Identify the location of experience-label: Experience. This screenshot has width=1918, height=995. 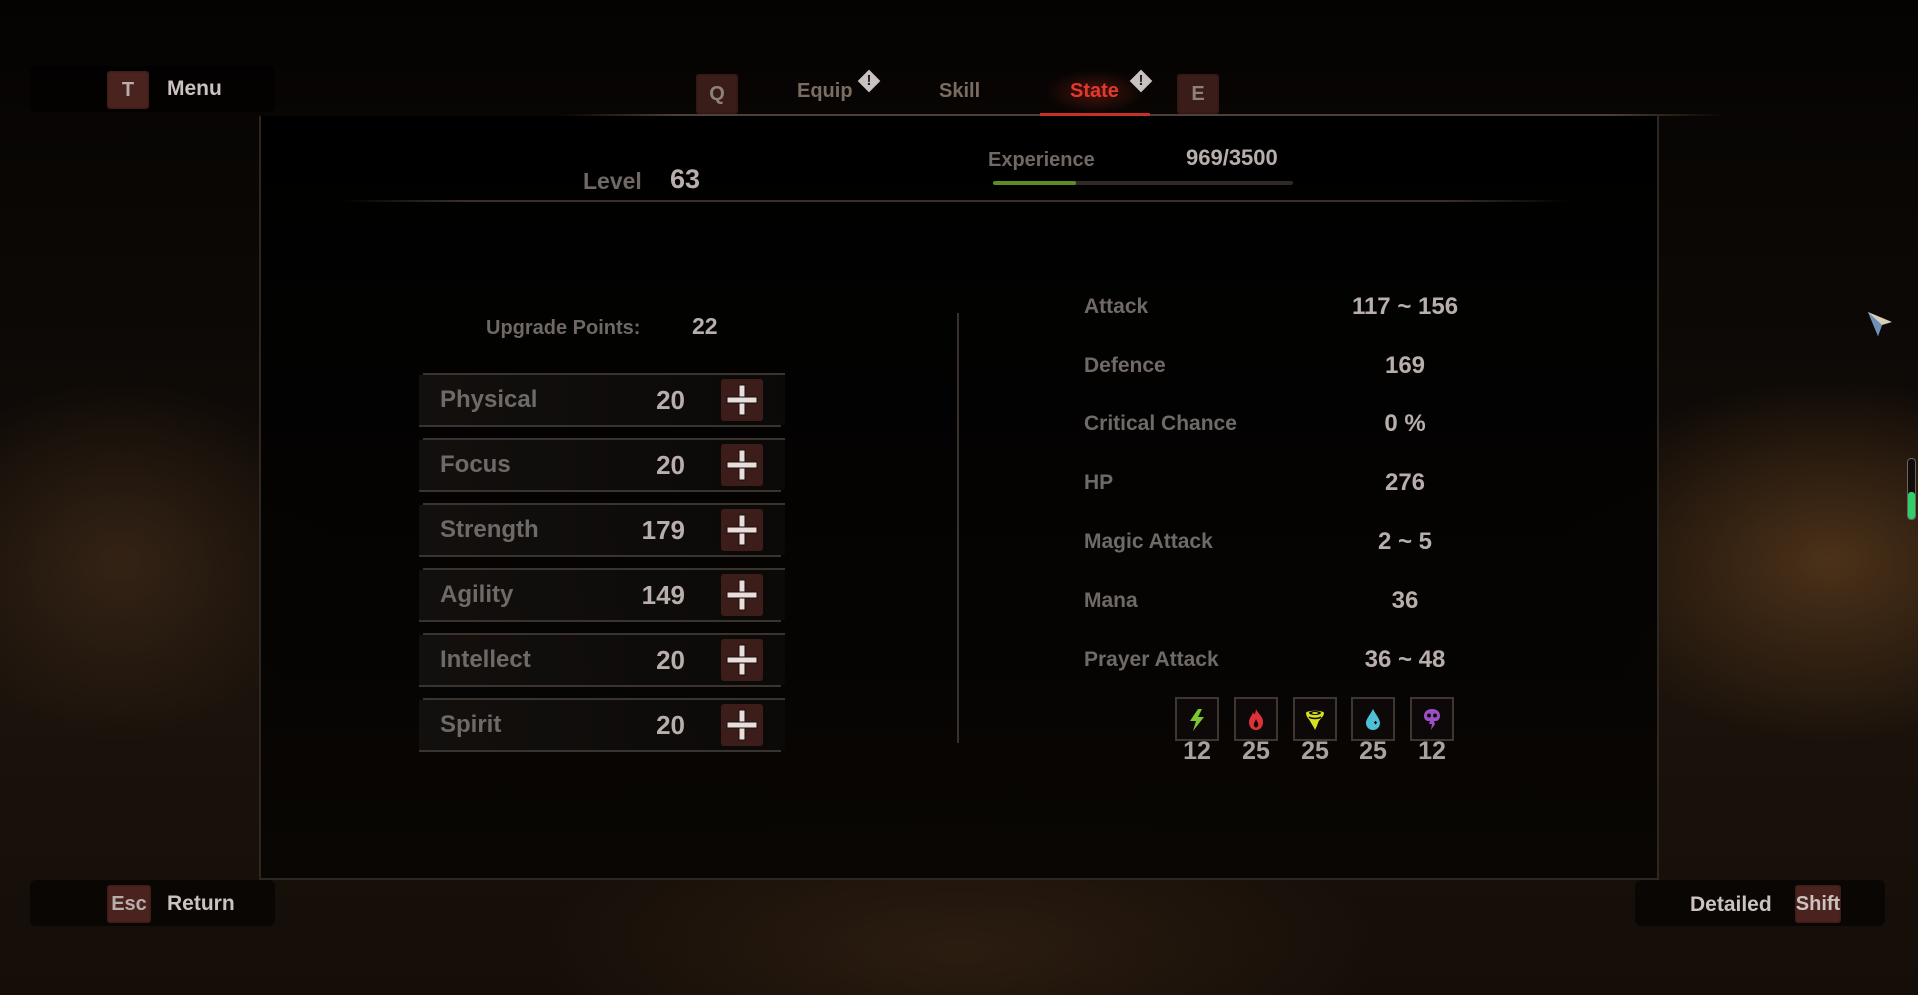
(1041, 160).